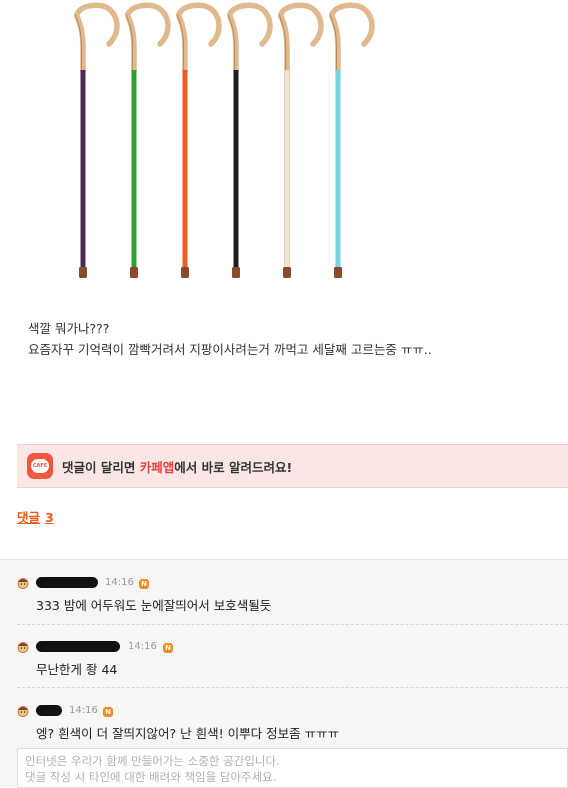 The height and width of the screenshot is (788, 568). Describe the element at coordinates (292, 594) in the screenshot. I see `comment-item: 14:16 N 333 밤에 어두워도 눈에잘띄어서 보호색될듯` at that location.